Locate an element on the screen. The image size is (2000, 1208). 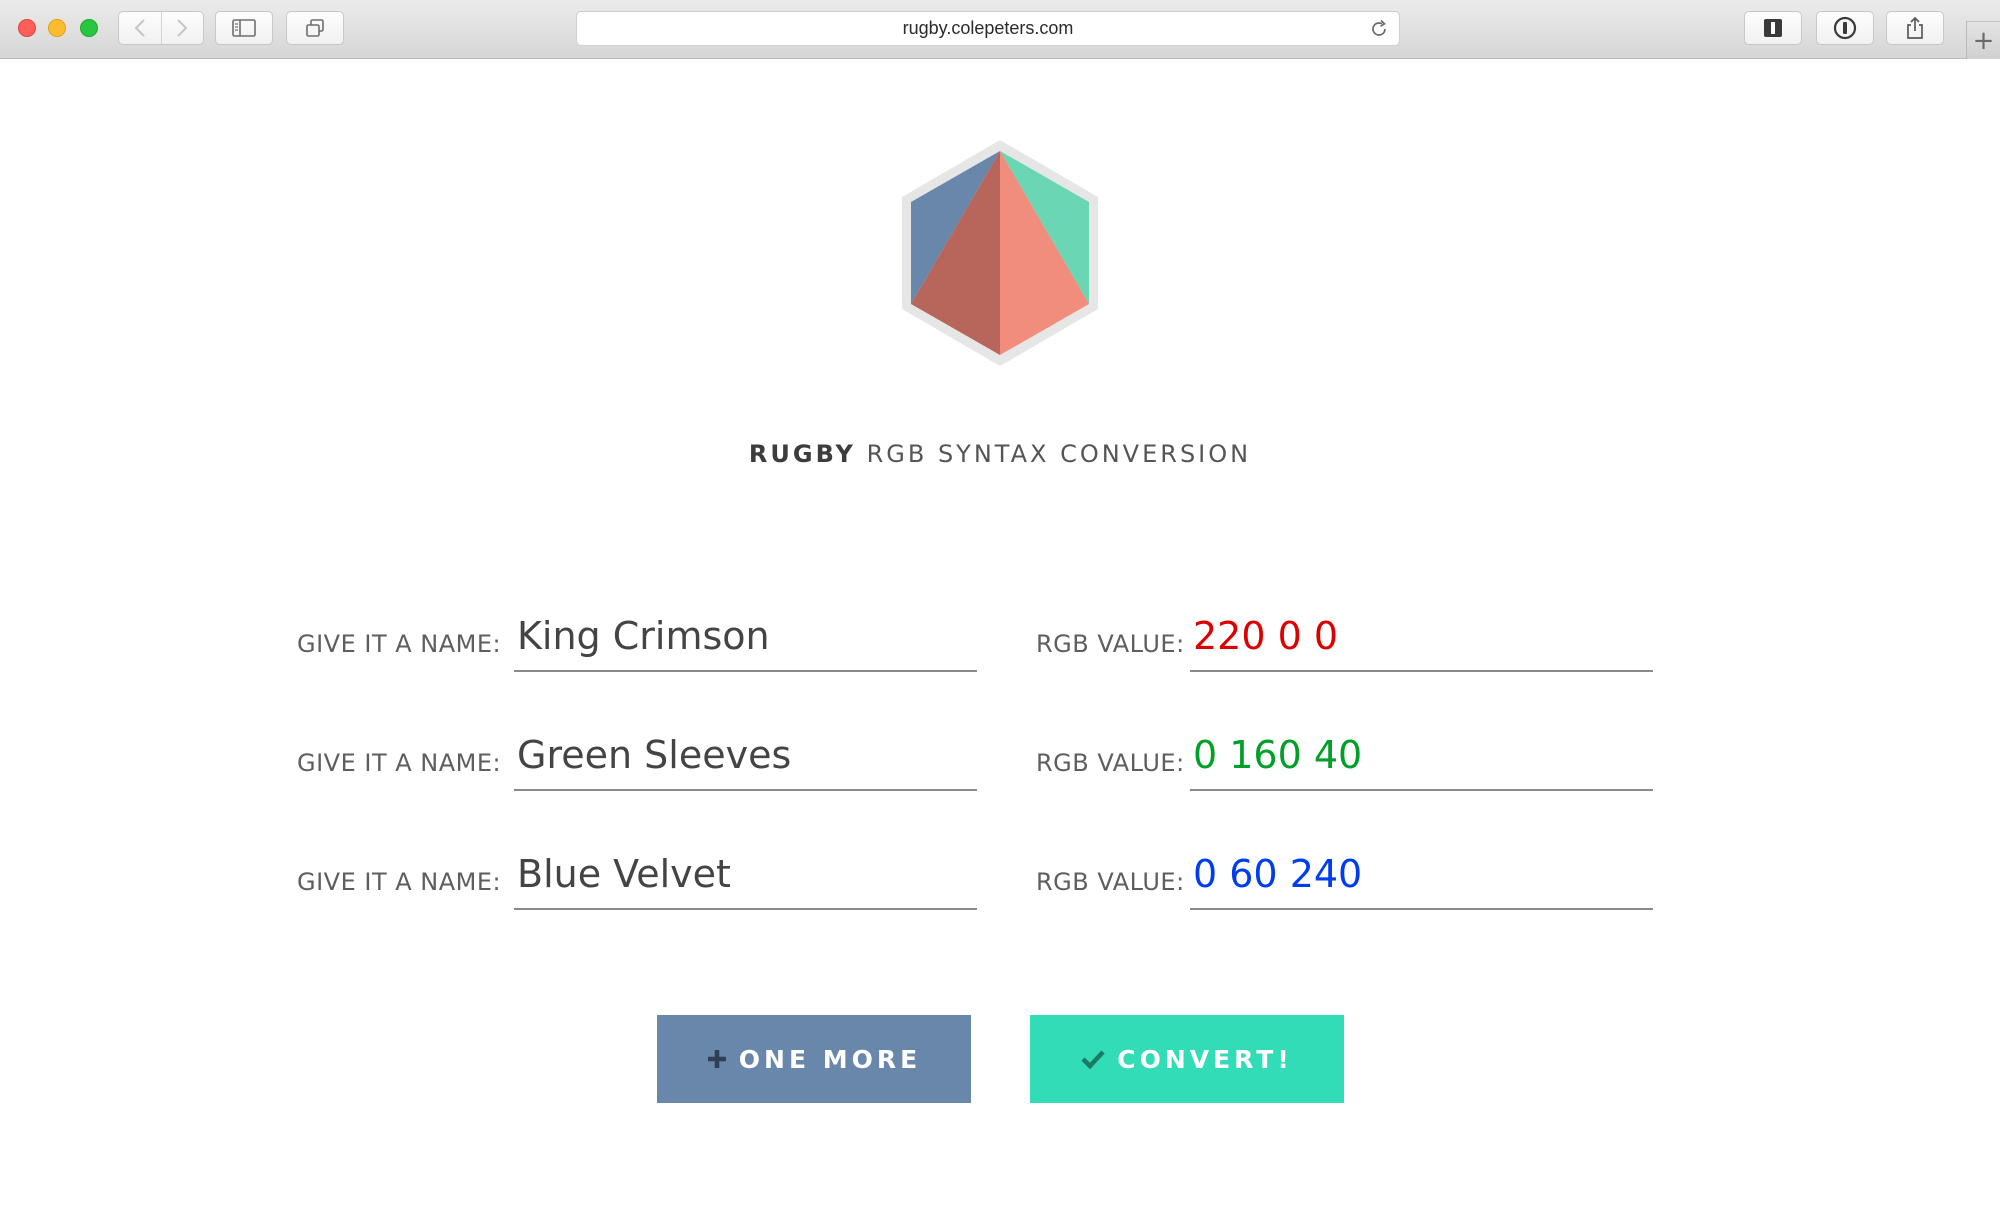
name-input: King Crimson is located at coordinates (745, 642).